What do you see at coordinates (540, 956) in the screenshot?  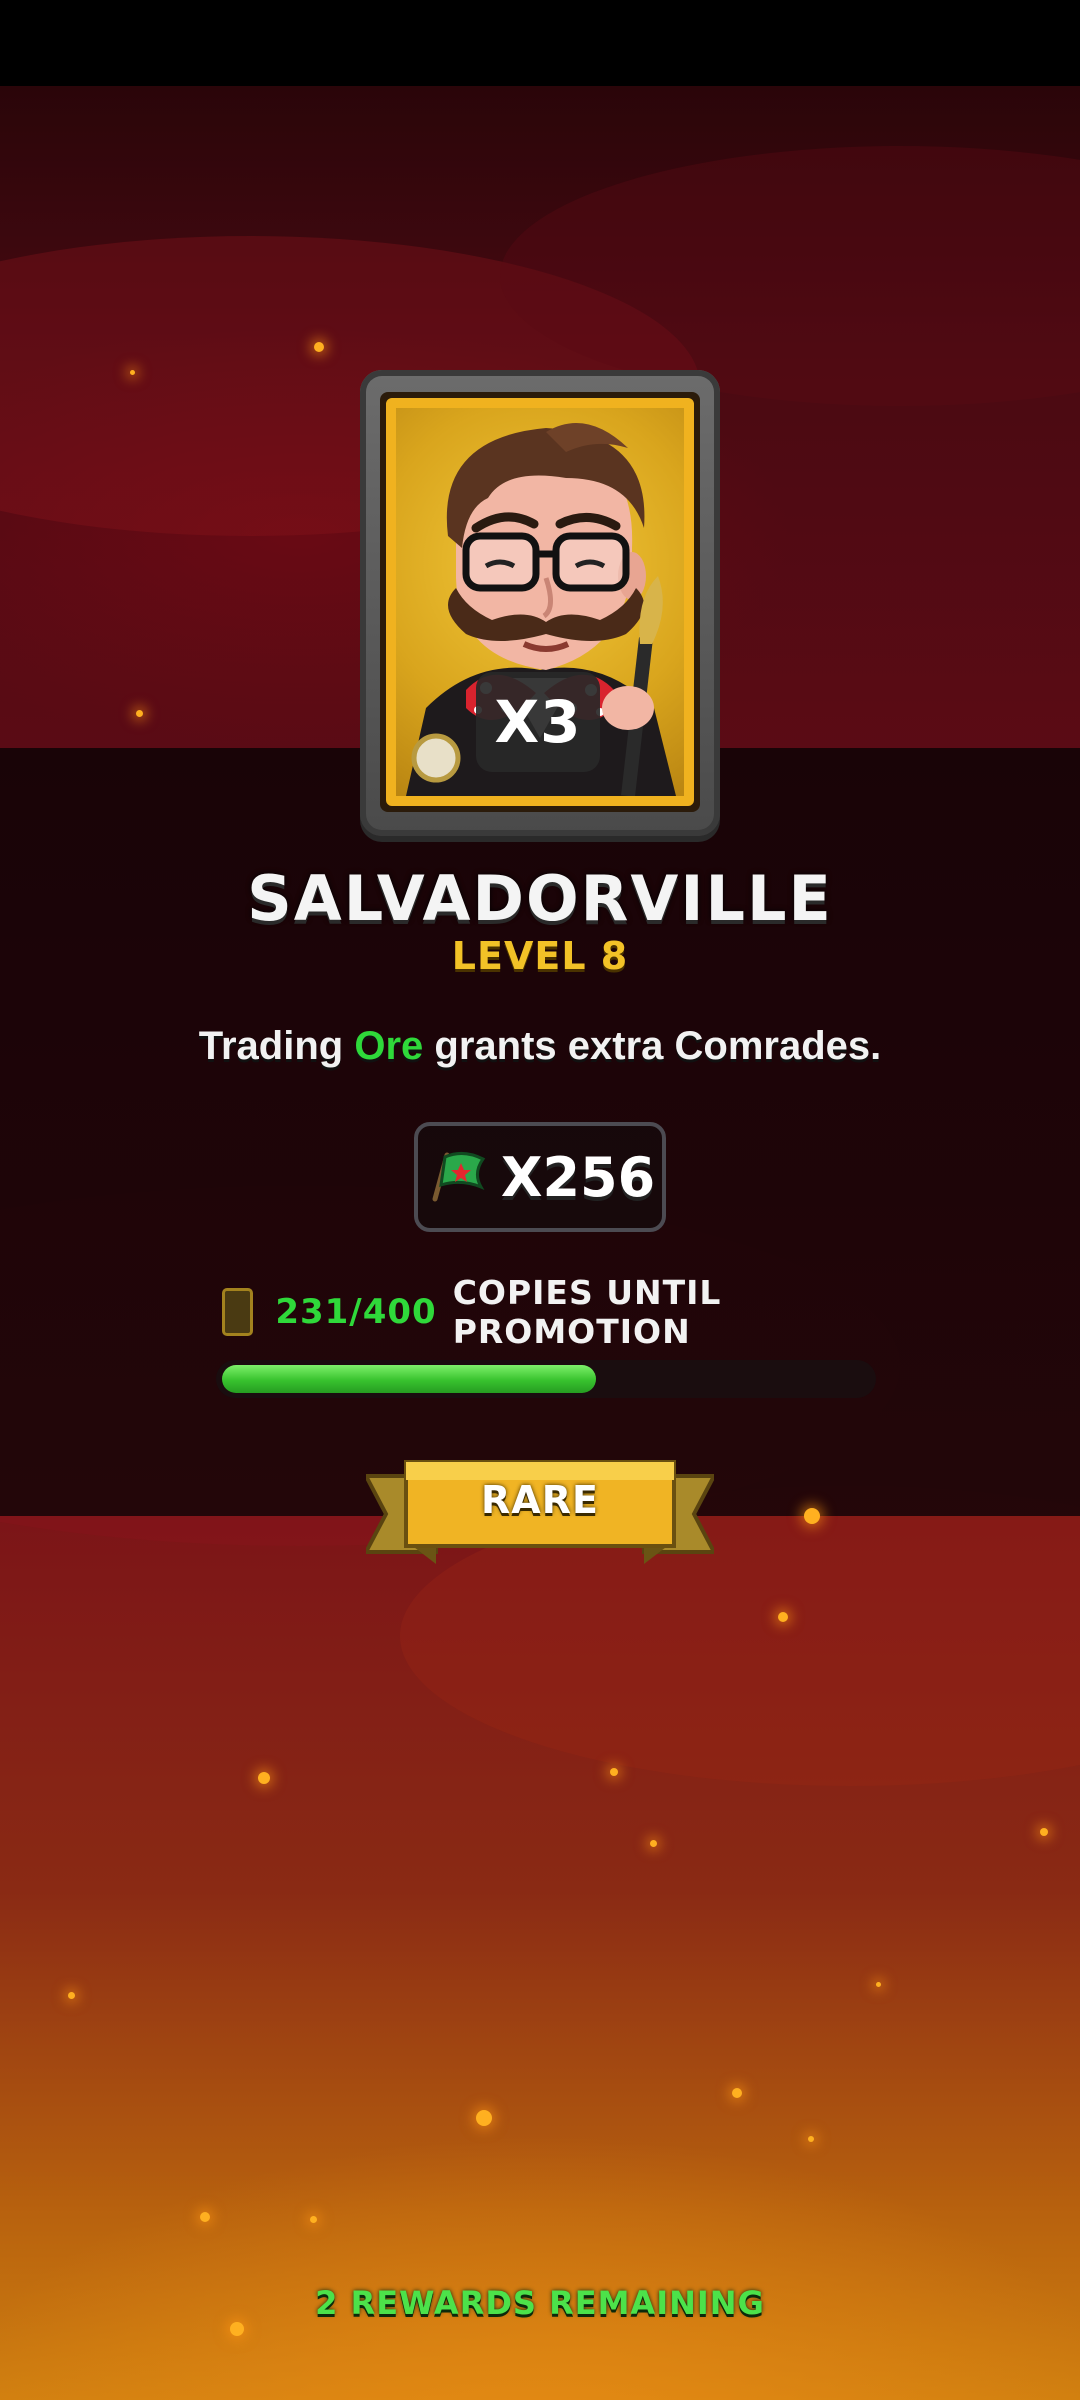 I see `hero-level: LEVEL 8` at bounding box center [540, 956].